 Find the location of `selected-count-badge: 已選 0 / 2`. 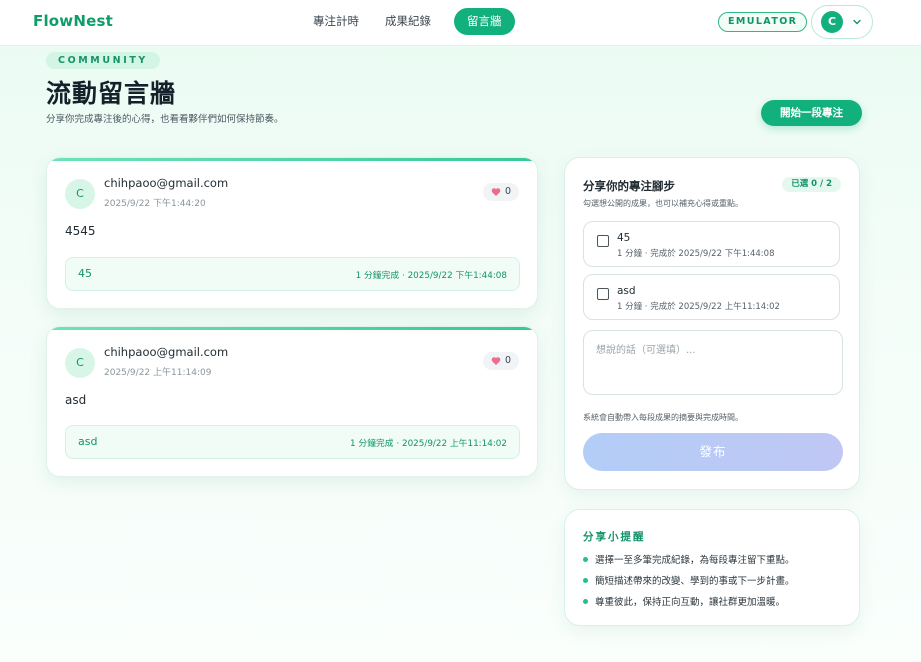

selected-count-badge: 已選 0 / 2 is located at coordinates (811, 184).